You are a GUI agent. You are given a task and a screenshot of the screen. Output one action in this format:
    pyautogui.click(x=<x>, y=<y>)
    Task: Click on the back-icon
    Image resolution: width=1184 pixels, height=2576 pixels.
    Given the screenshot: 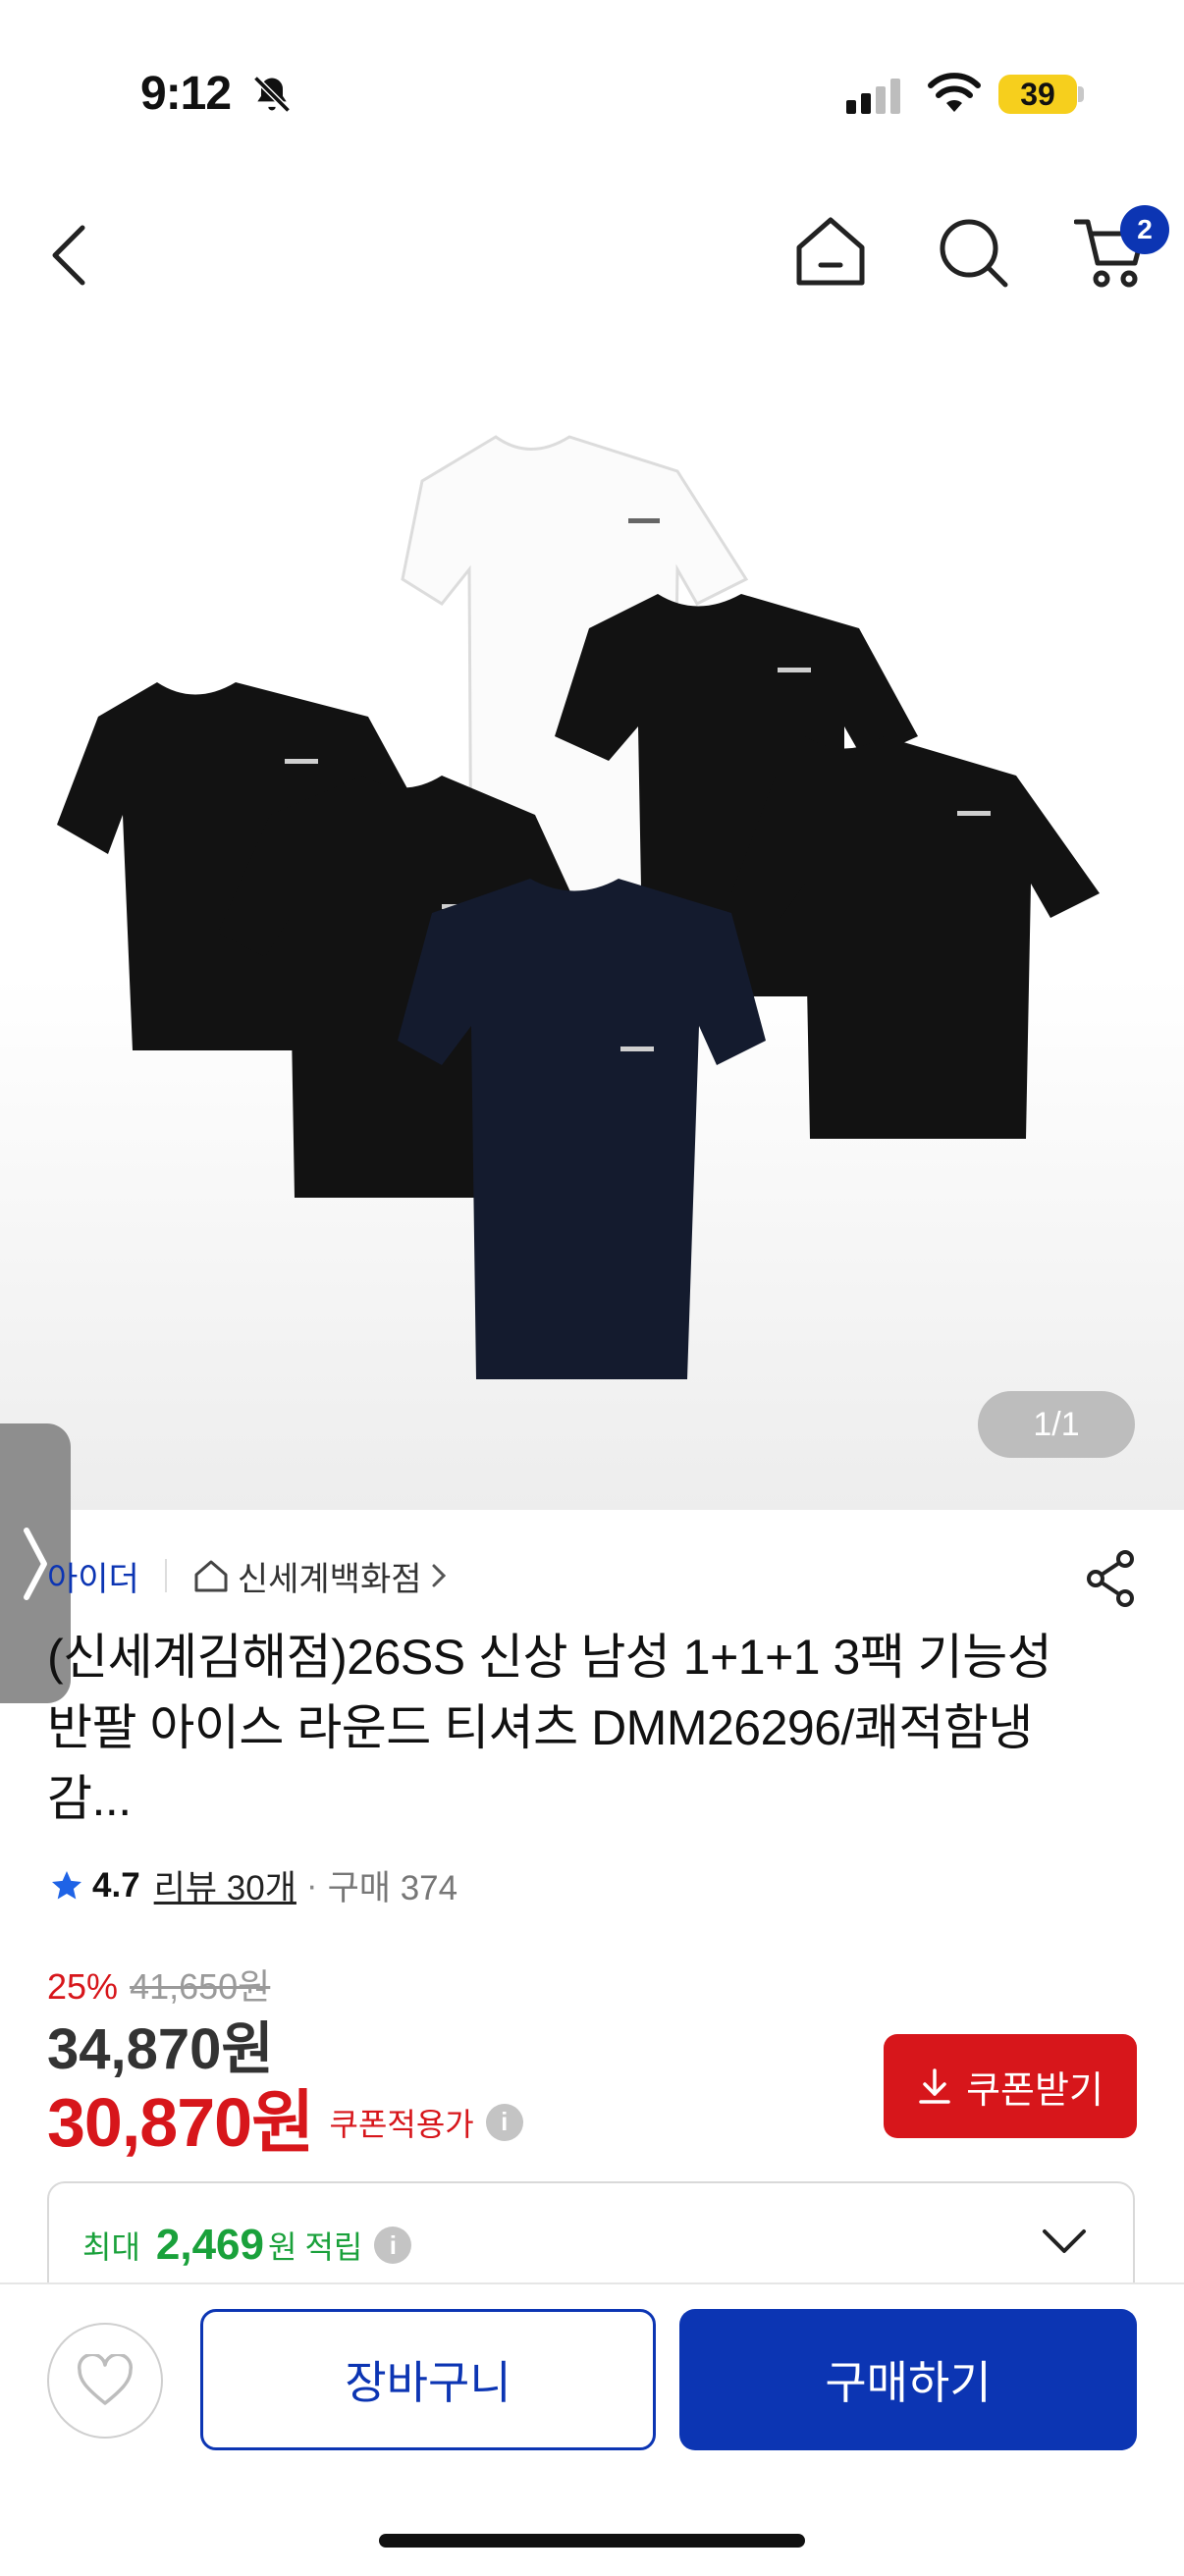 What is the action you would take?
    pyautogui.click(x=68, y=255)
    